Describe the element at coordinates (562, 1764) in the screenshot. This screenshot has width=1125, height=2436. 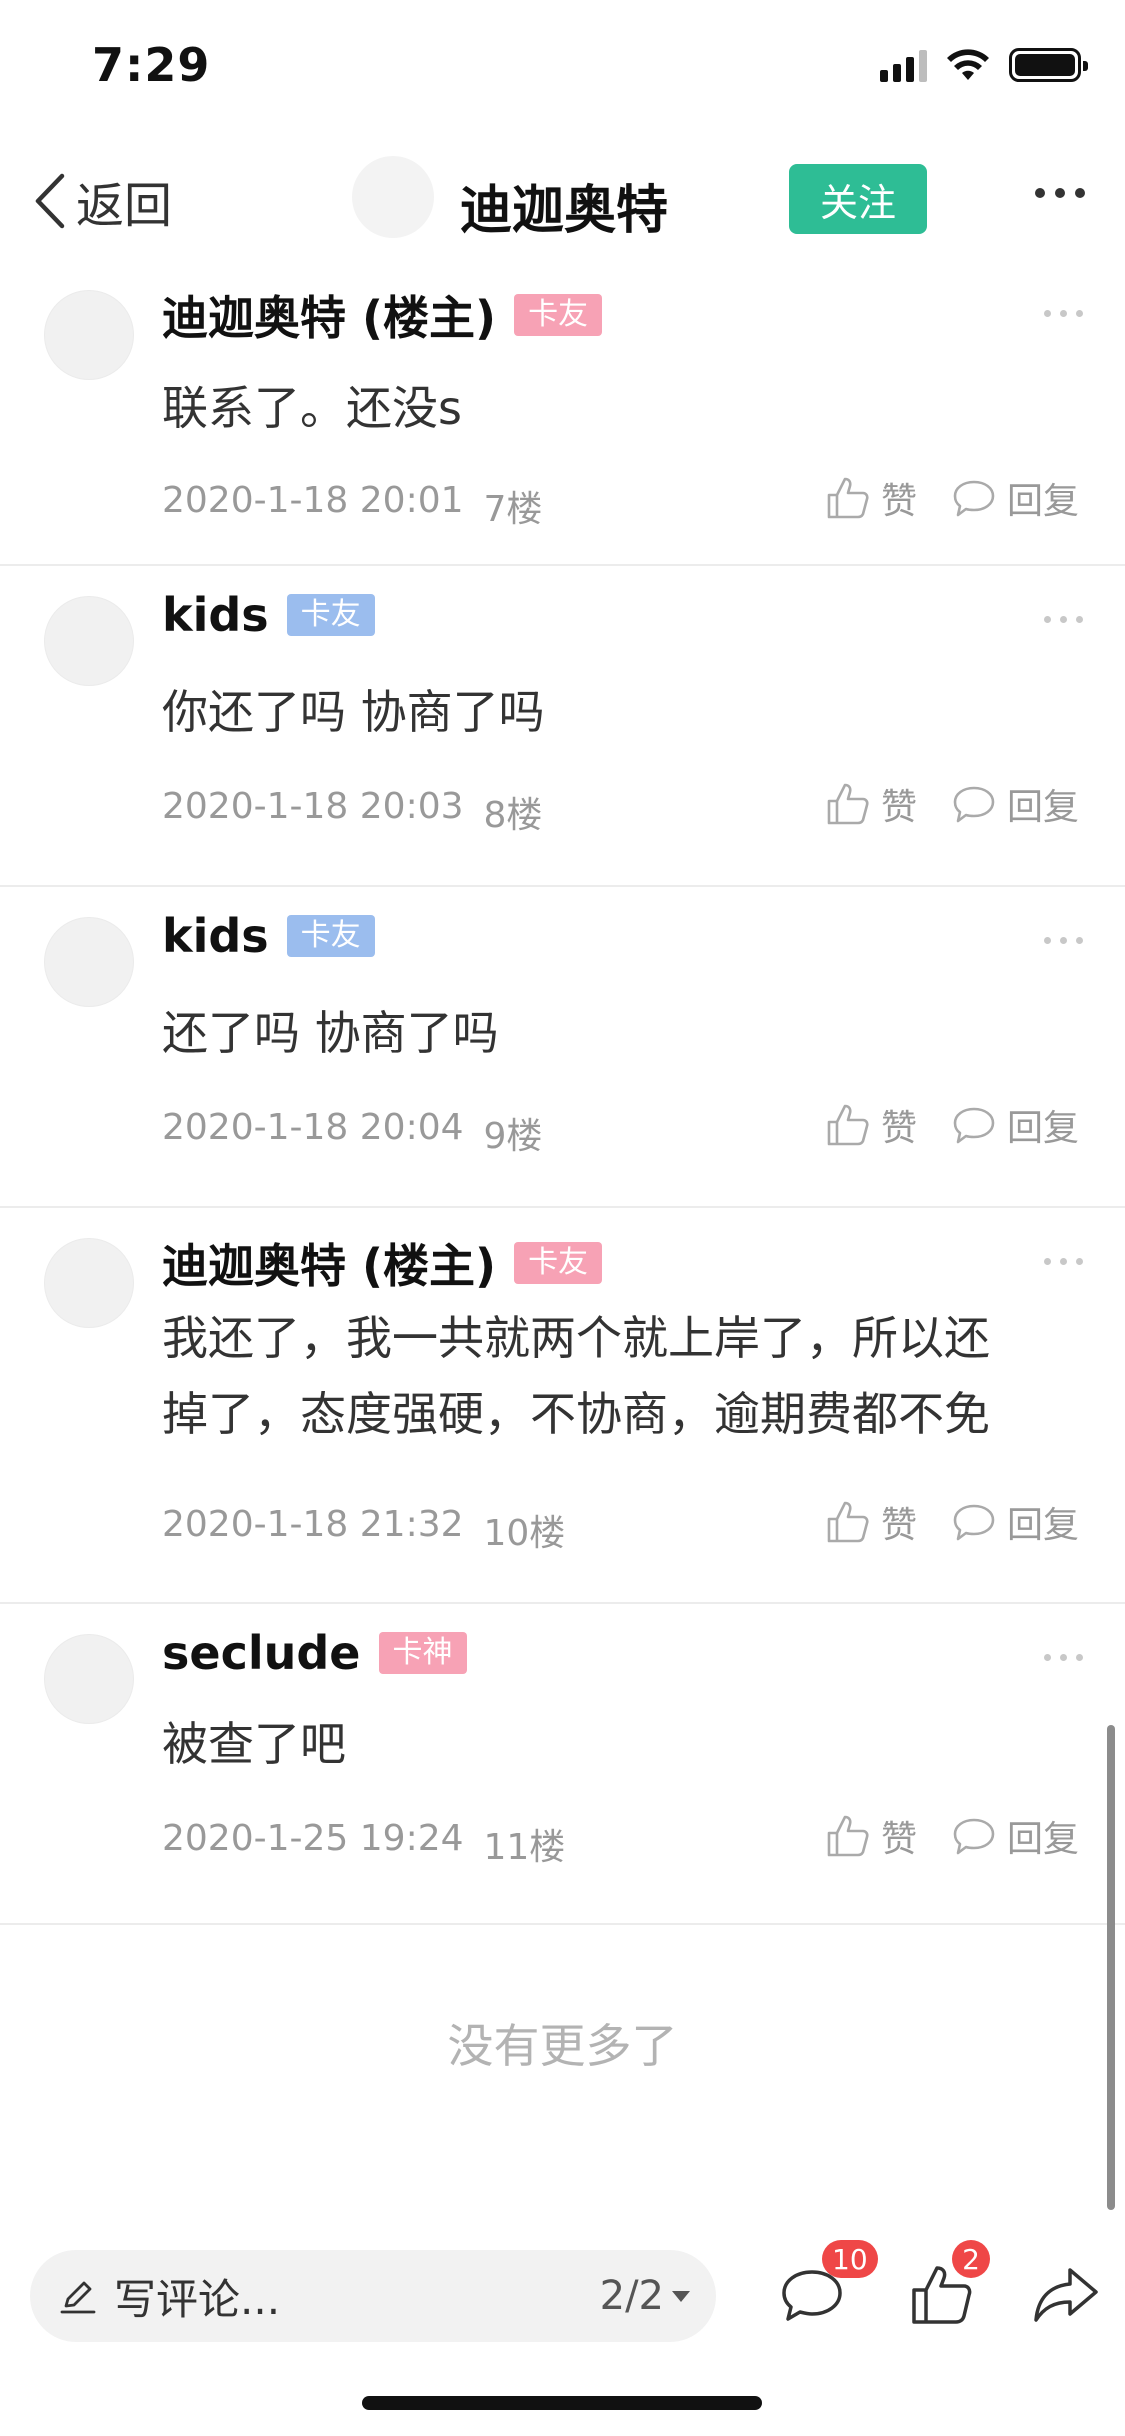
I see `comment-item: seclude 卡神 被查了吧 2020-1-25 19:24 11楼 赞 回复` at that location.